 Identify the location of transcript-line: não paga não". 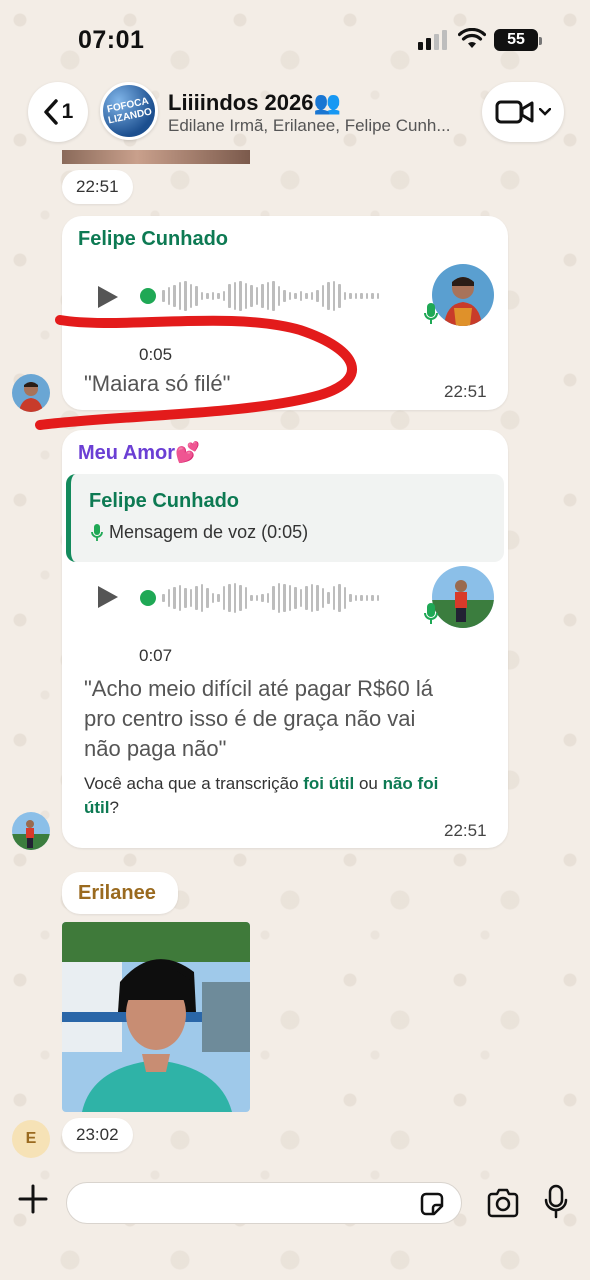
(155, 748).